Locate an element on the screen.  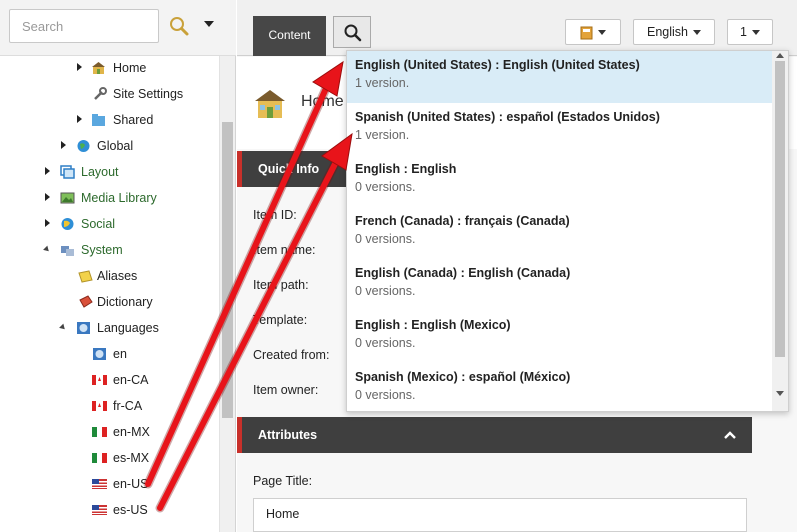
item-id-label: Item ID: is located at coordinates (275, 215).